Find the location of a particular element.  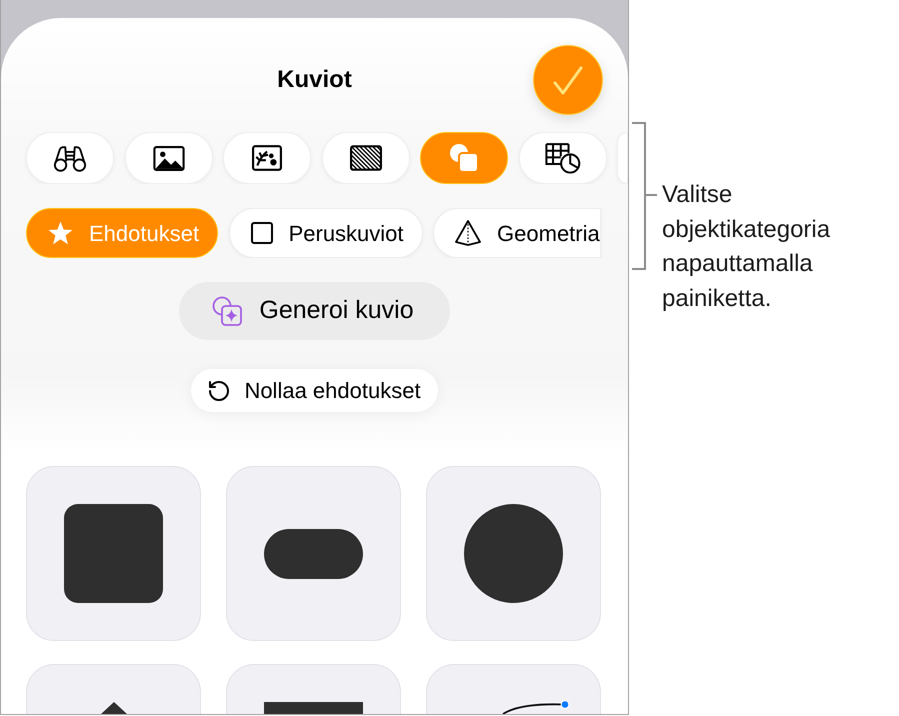

shapes-icon is located at coordinates (464, 158).